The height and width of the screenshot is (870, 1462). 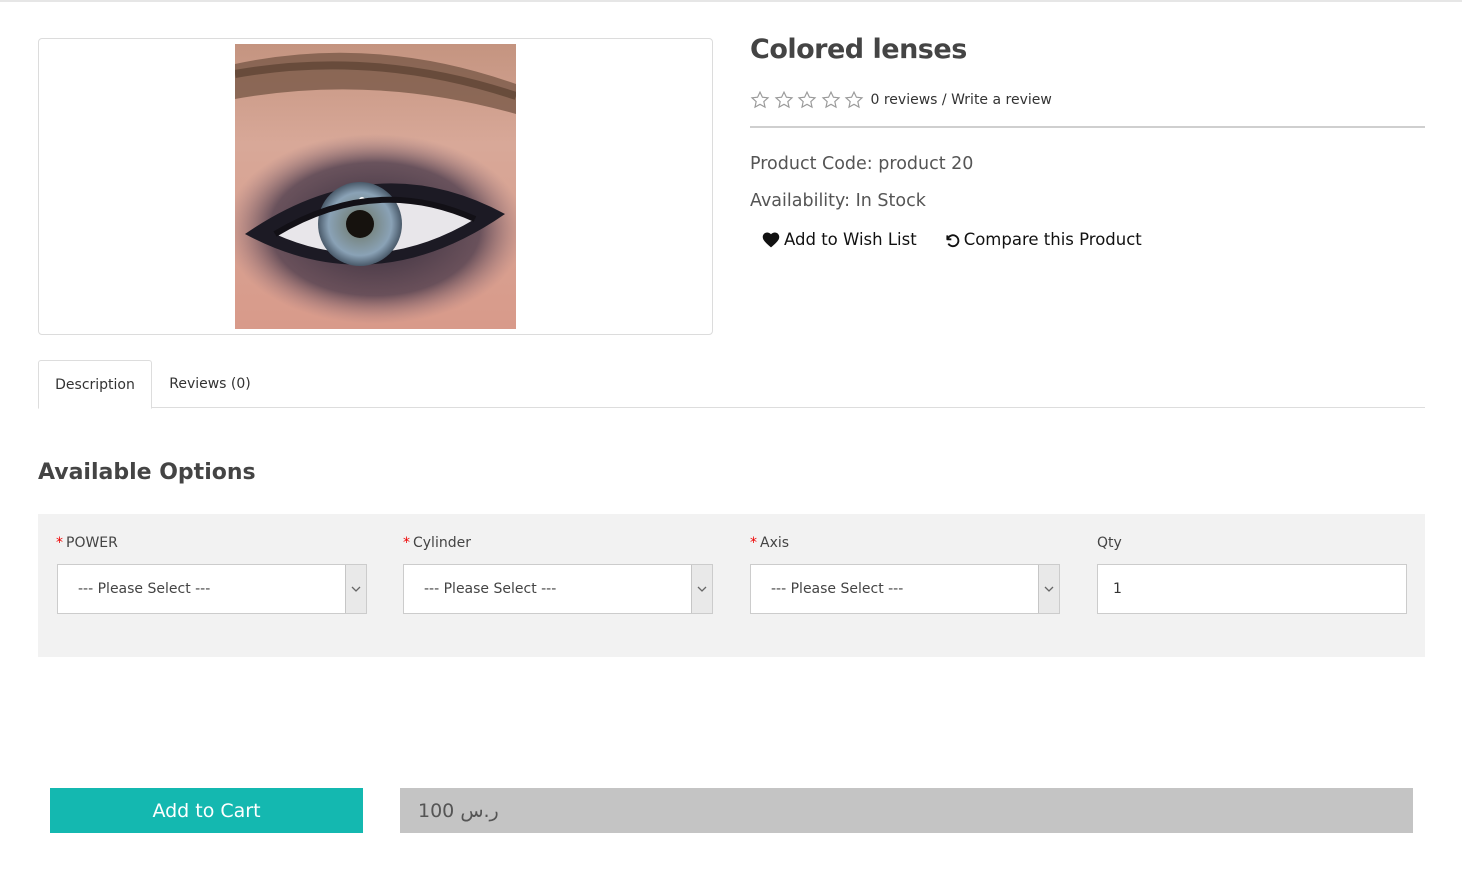 I want to click on cylinder-label: * Cylinder, so click(x=437, y=543).